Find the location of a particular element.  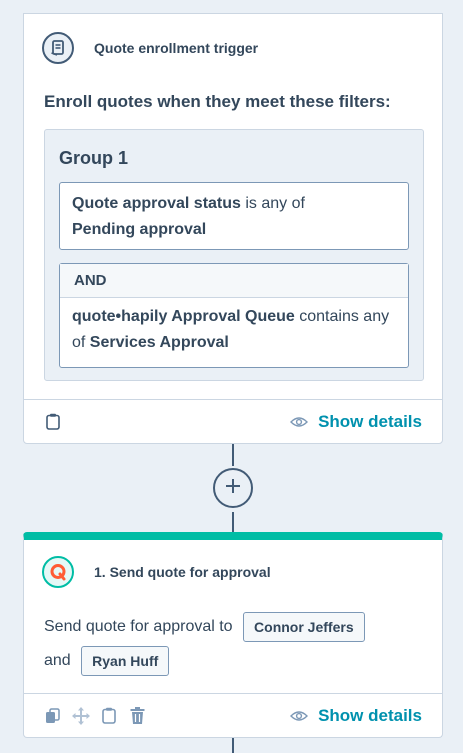

filter-property: Quote approval status is located at coordinates (156, 203).